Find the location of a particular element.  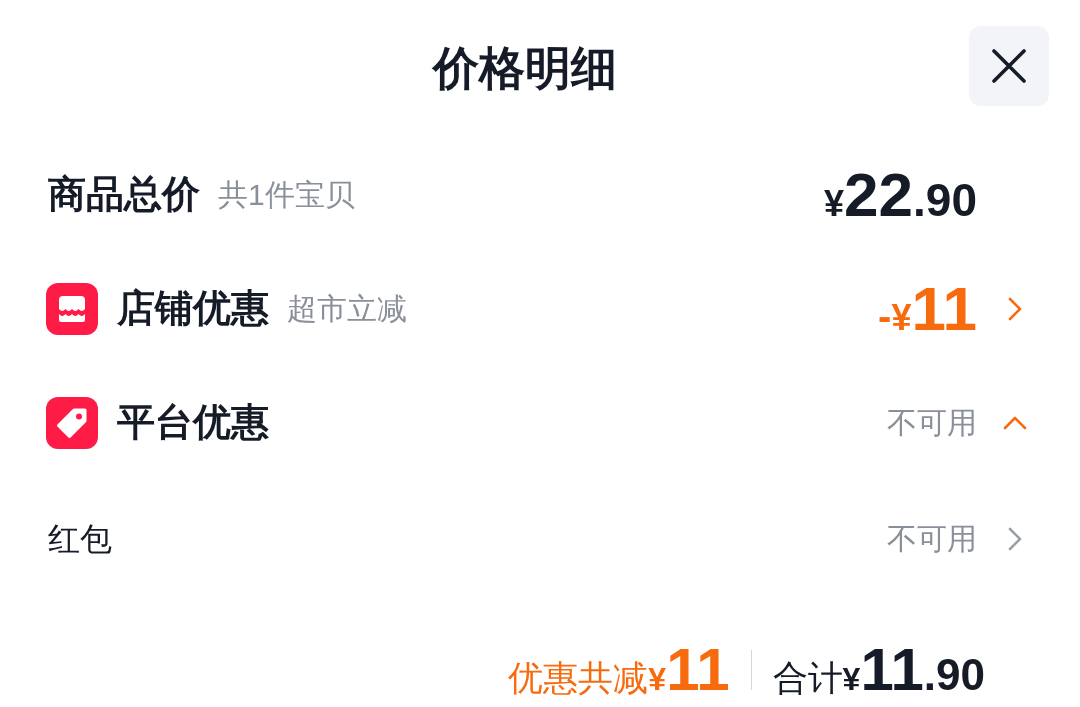

price-text: ¥22.90 is located at coordinates (900, 195).